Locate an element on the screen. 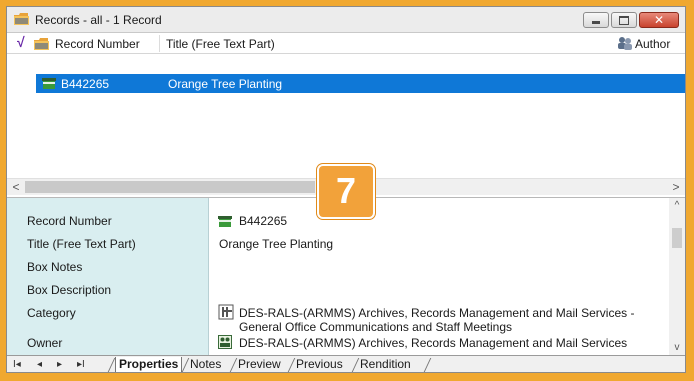  scroll-down-icon: v is located at coordinates (677, 347).